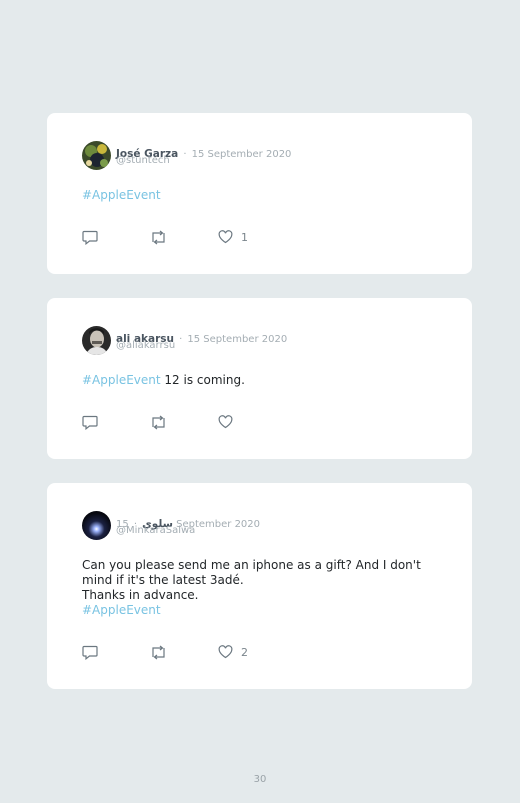 The height and width of the screenshot is (803, 520). What do you see at coordinates (145, 345) in the screenshot?
I see `author-handle: @aliakarrsu` at bounding box center [145, 345].